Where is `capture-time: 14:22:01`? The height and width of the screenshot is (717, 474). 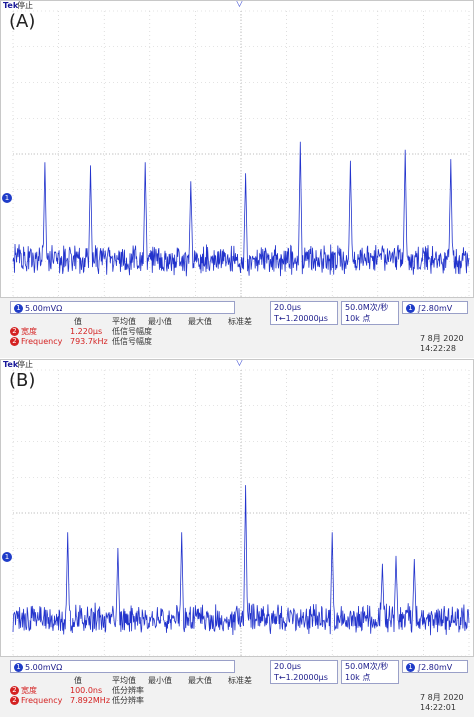 capture-time: 14:22:01 is located at coordinates (438, 707).